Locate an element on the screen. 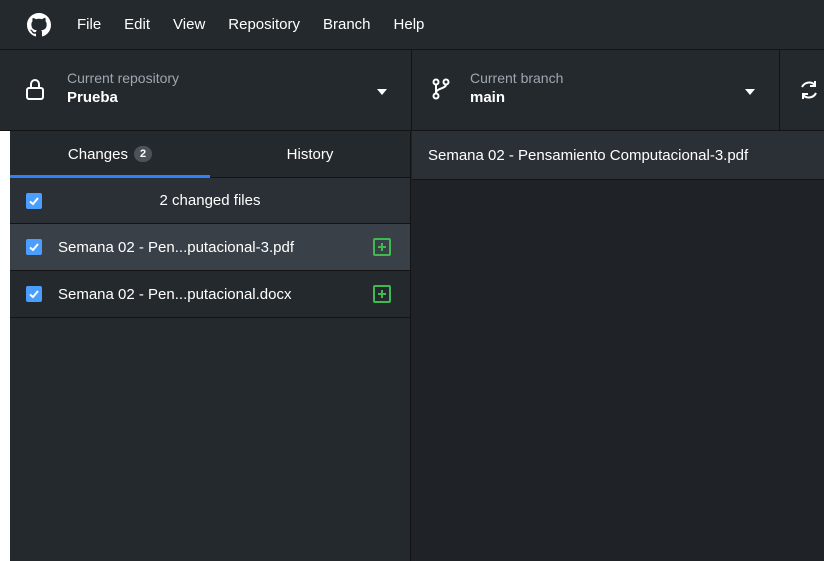 The image size is (824, 561). changes-count-badge: 2 is located at coordinates (143, 154).